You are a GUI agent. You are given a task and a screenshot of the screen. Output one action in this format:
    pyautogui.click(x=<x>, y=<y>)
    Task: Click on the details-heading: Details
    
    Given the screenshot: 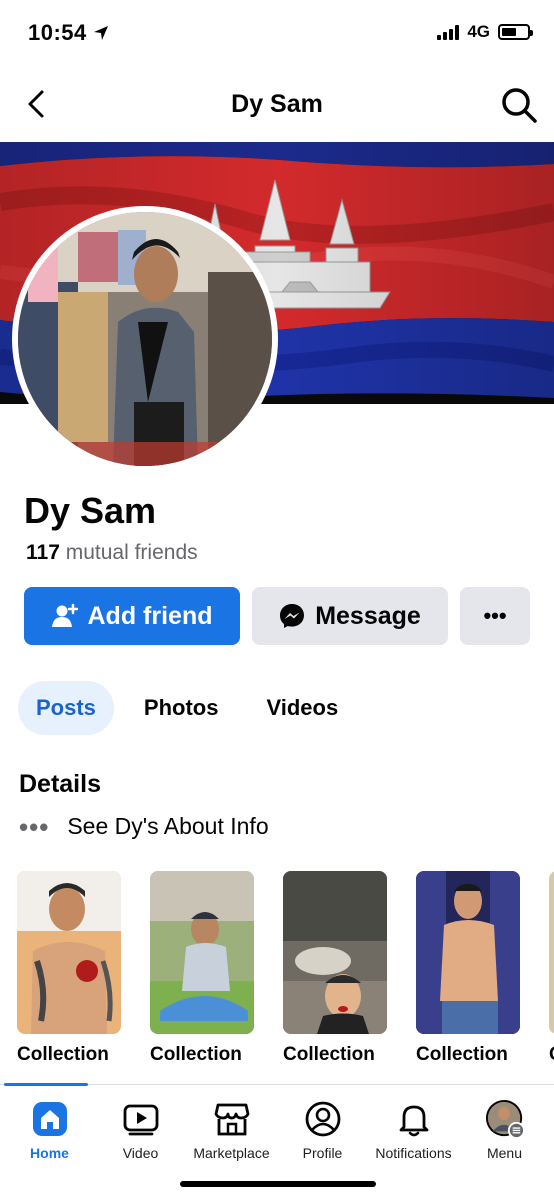 What is the action you would take?
    pyautogui.click(x=60, y=784)
    